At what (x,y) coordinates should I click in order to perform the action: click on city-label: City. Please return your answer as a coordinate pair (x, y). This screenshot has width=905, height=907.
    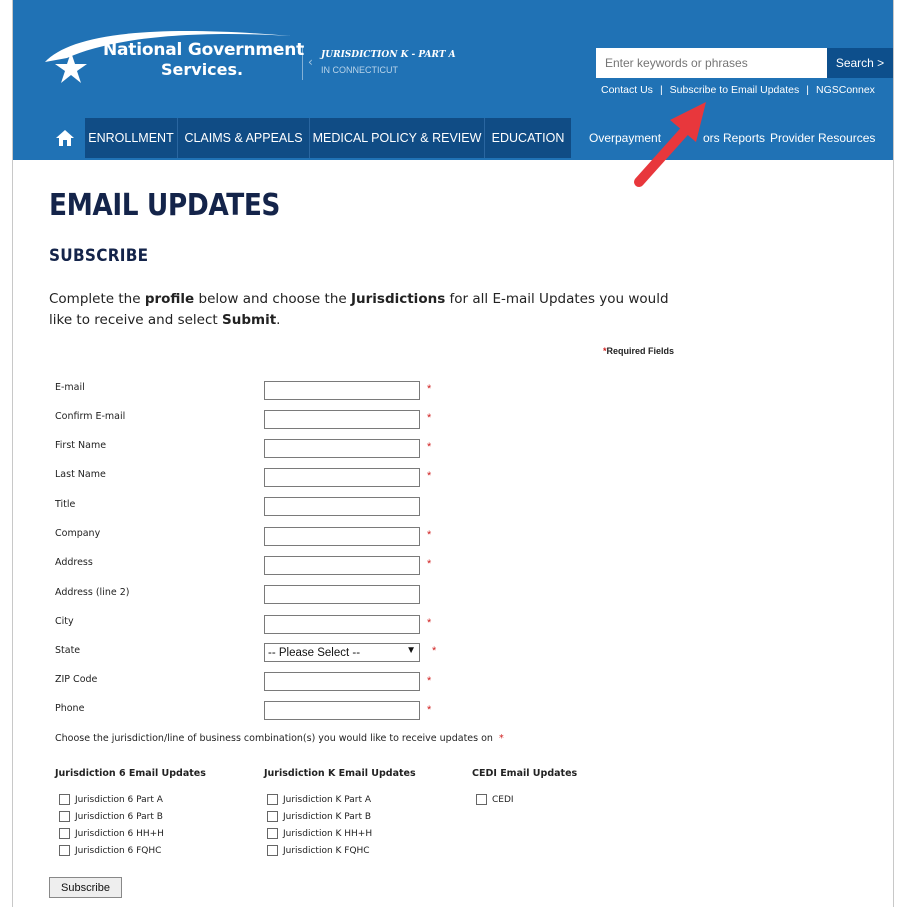
    Looking at the image, I should click on (64, 621).